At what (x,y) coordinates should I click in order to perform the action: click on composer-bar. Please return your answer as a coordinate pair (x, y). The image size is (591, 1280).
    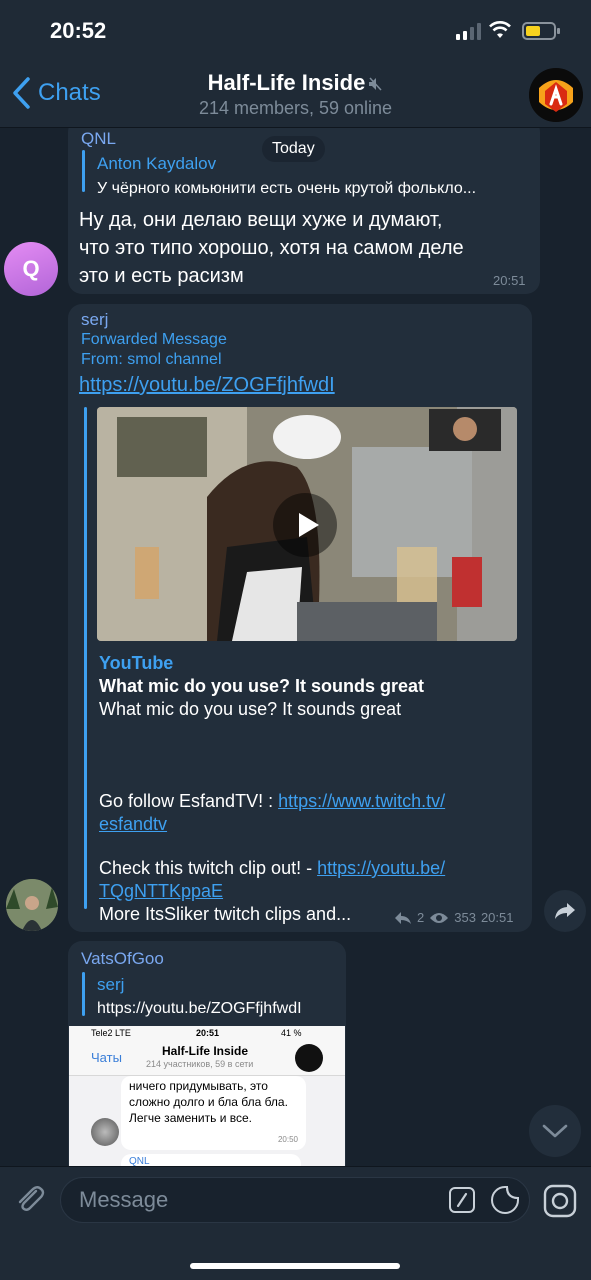
    Looking at the image, I should click on (295, 1223).